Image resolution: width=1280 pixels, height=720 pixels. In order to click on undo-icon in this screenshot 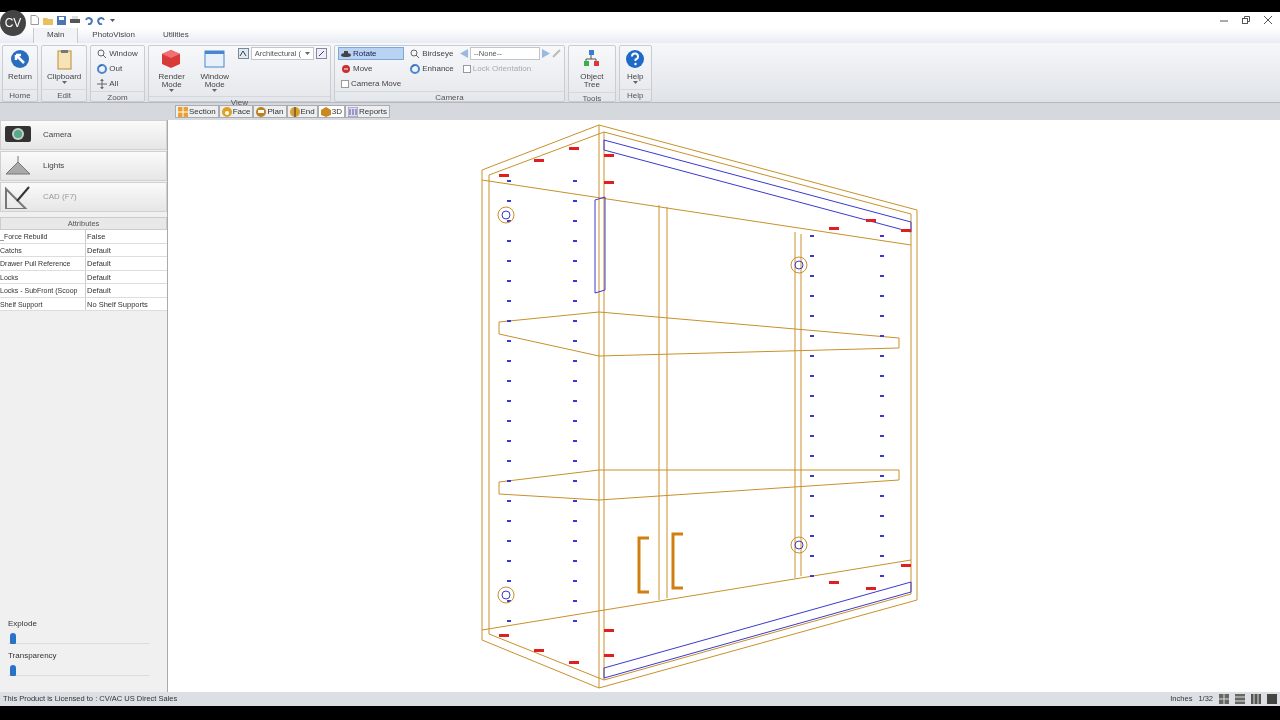, I will do `click(88, 20)`.